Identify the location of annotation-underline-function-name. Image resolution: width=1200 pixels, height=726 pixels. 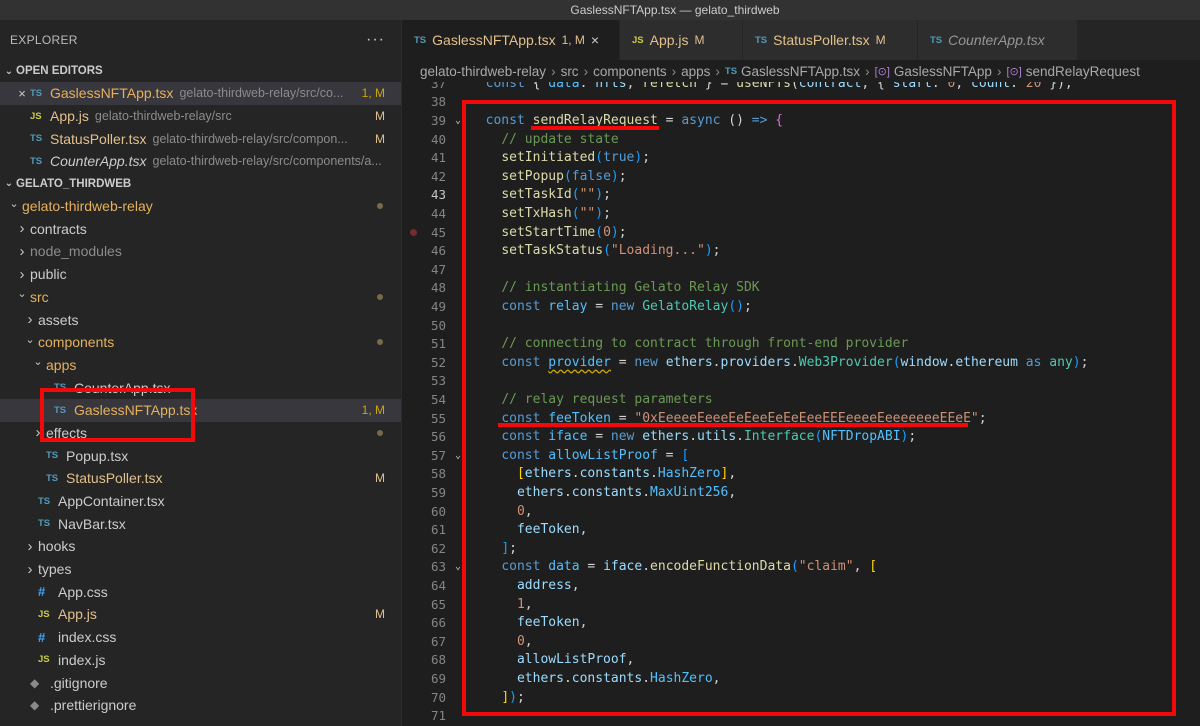
(595, 128).